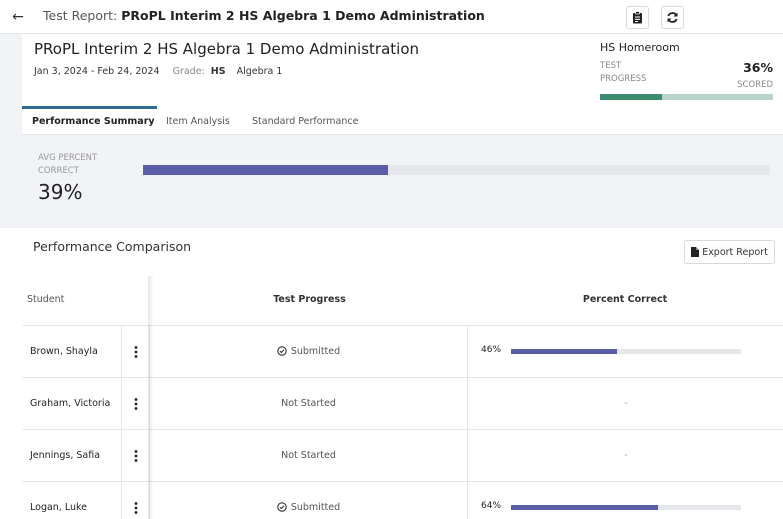 The image size is (783, 519). I want to click on refresh-icon, so click(672, 17).